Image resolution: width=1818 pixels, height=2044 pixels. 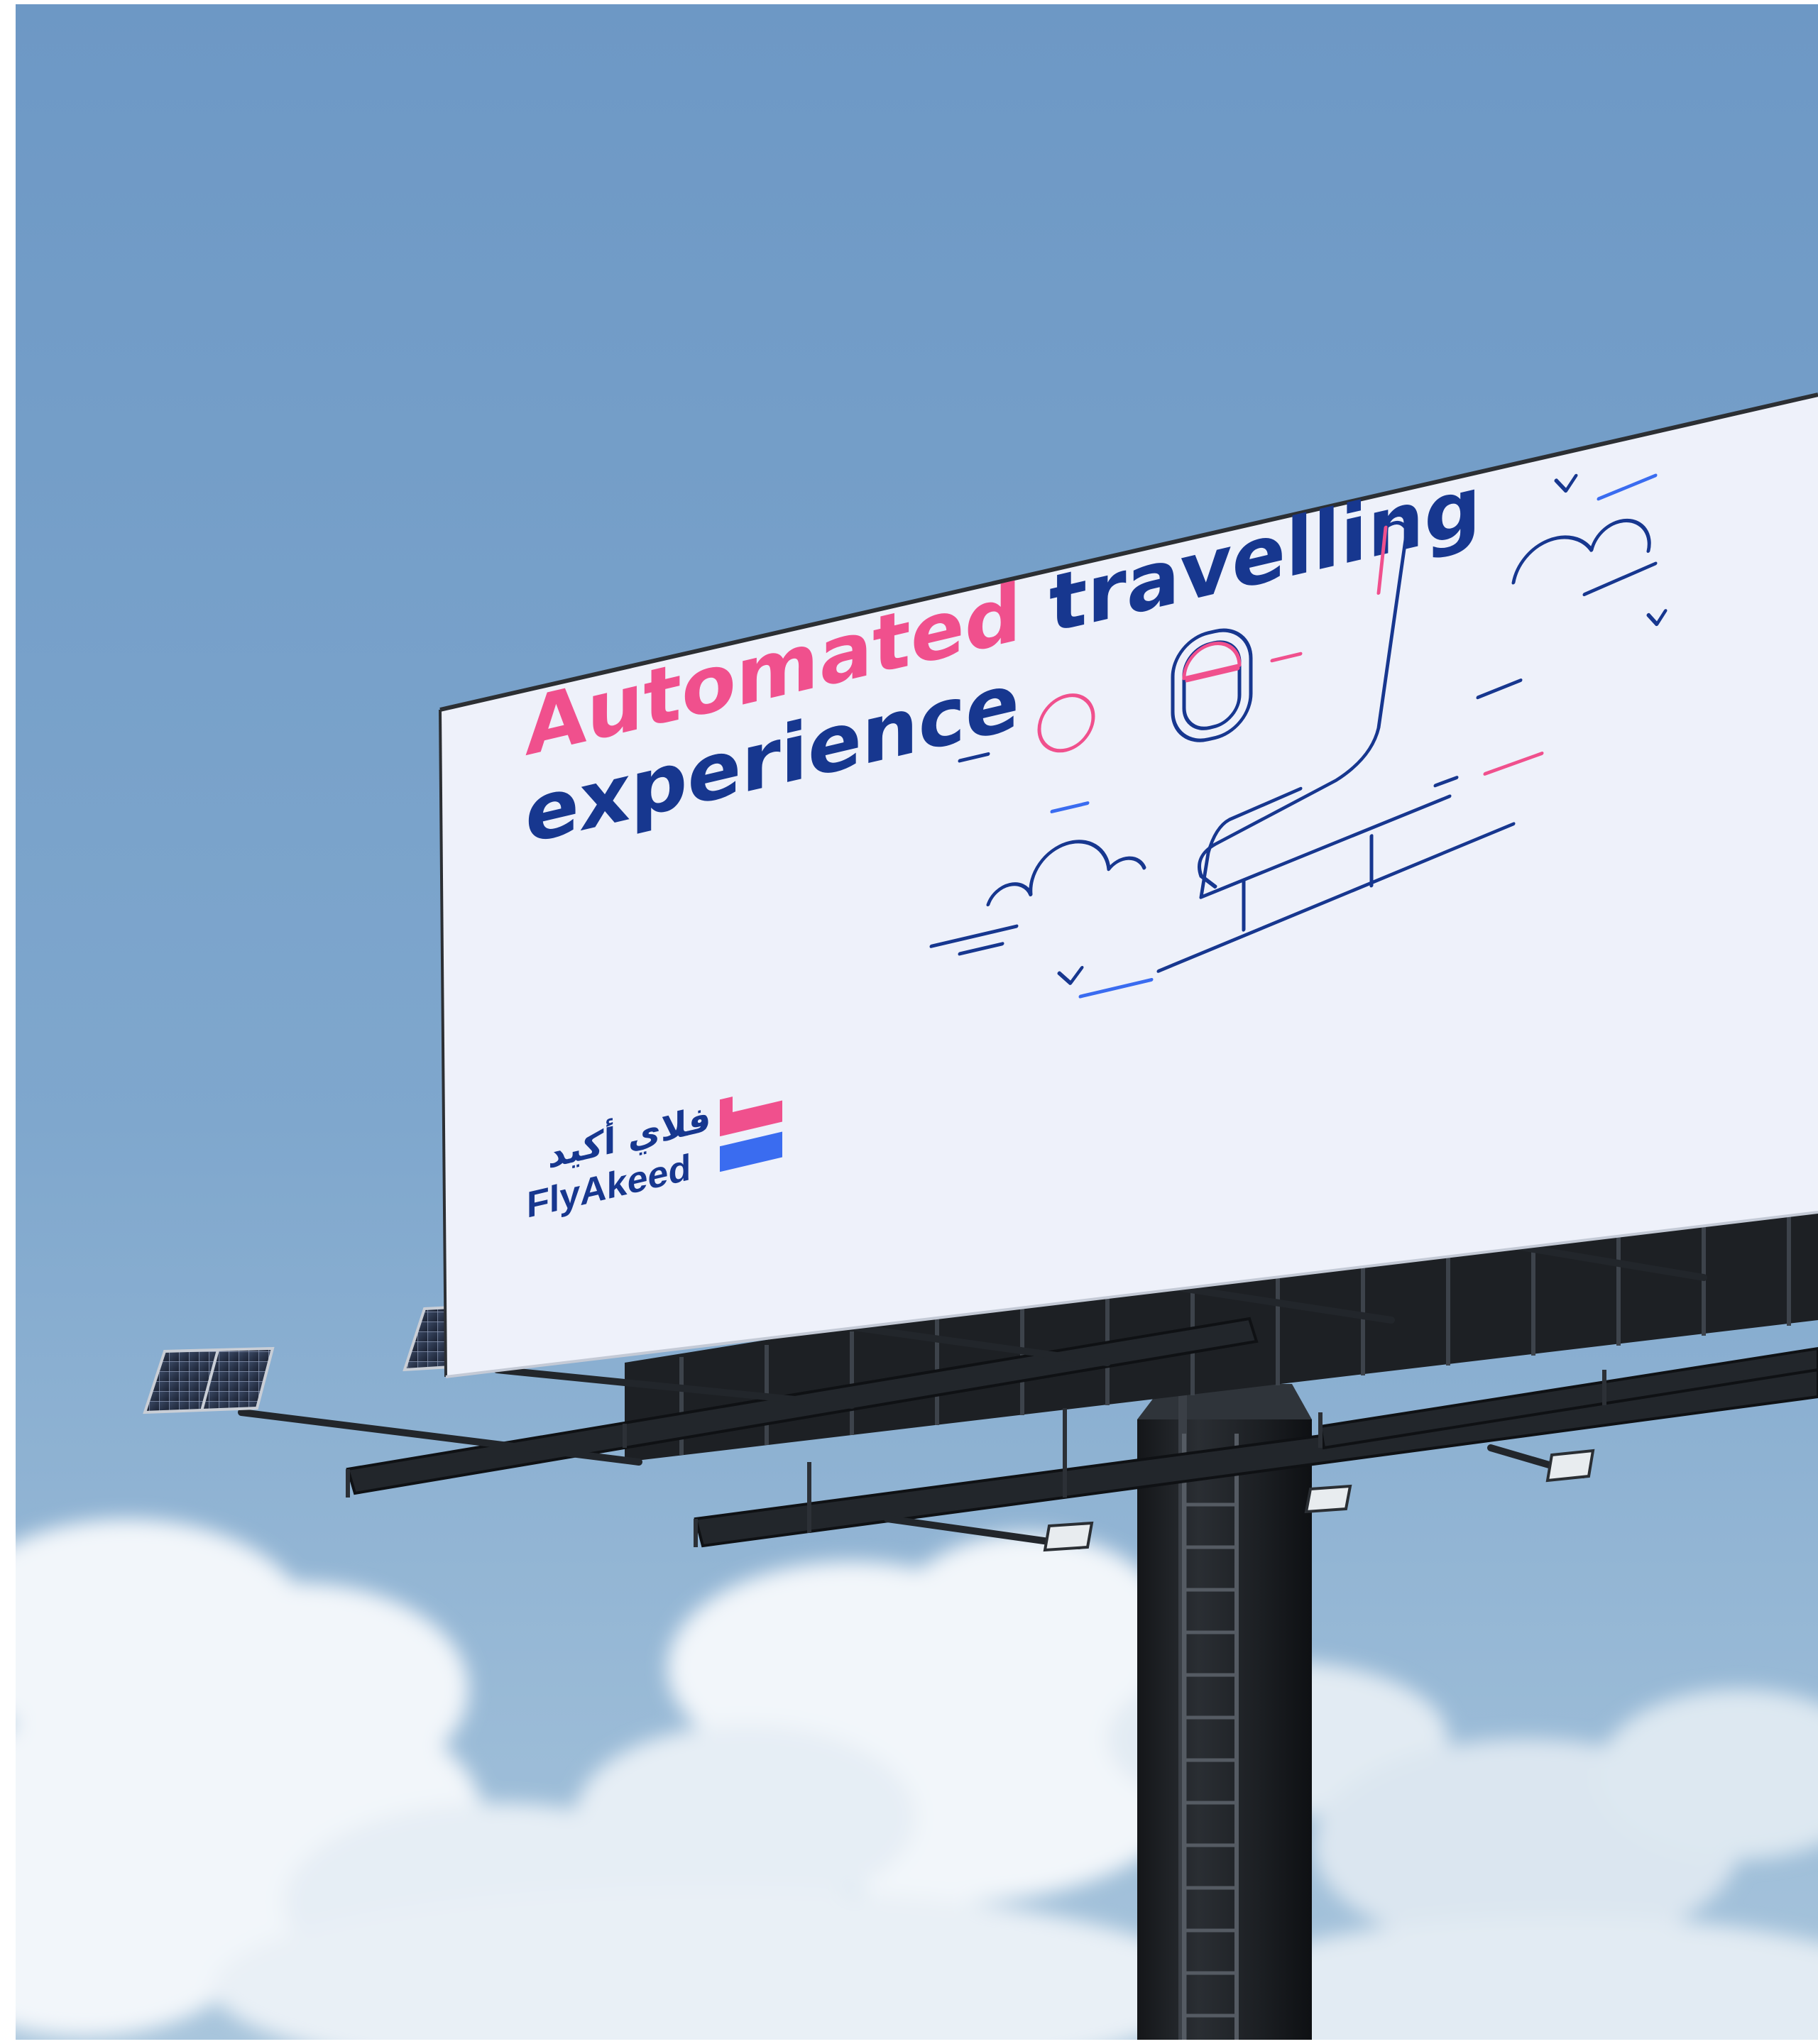 What do you see at coordinates (751, 1134) in the screenshot?
I see `flyakeed-flag-logo-icon` at bounding box center [751, 1134].